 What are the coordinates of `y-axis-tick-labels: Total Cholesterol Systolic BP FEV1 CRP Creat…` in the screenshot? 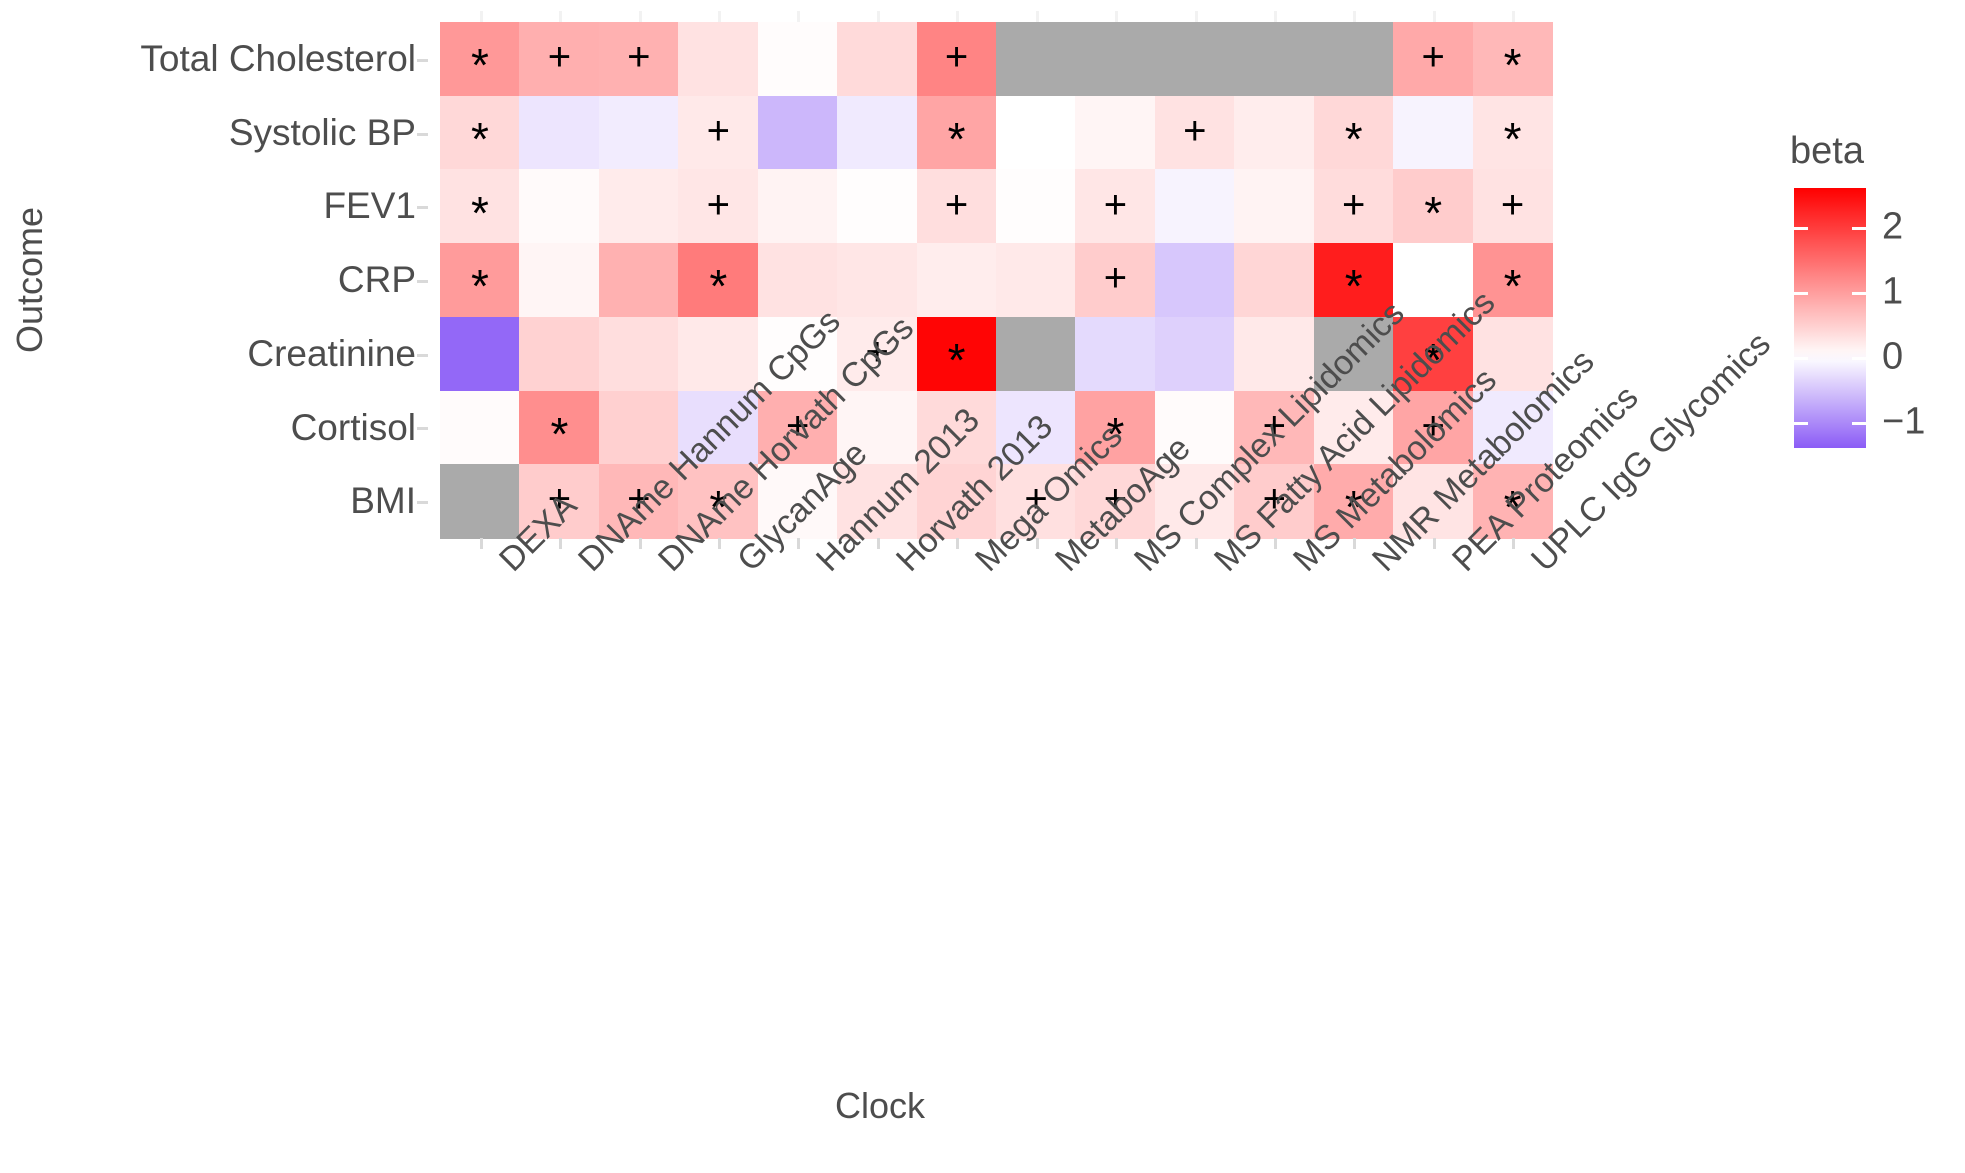 It's located at (244, 280).